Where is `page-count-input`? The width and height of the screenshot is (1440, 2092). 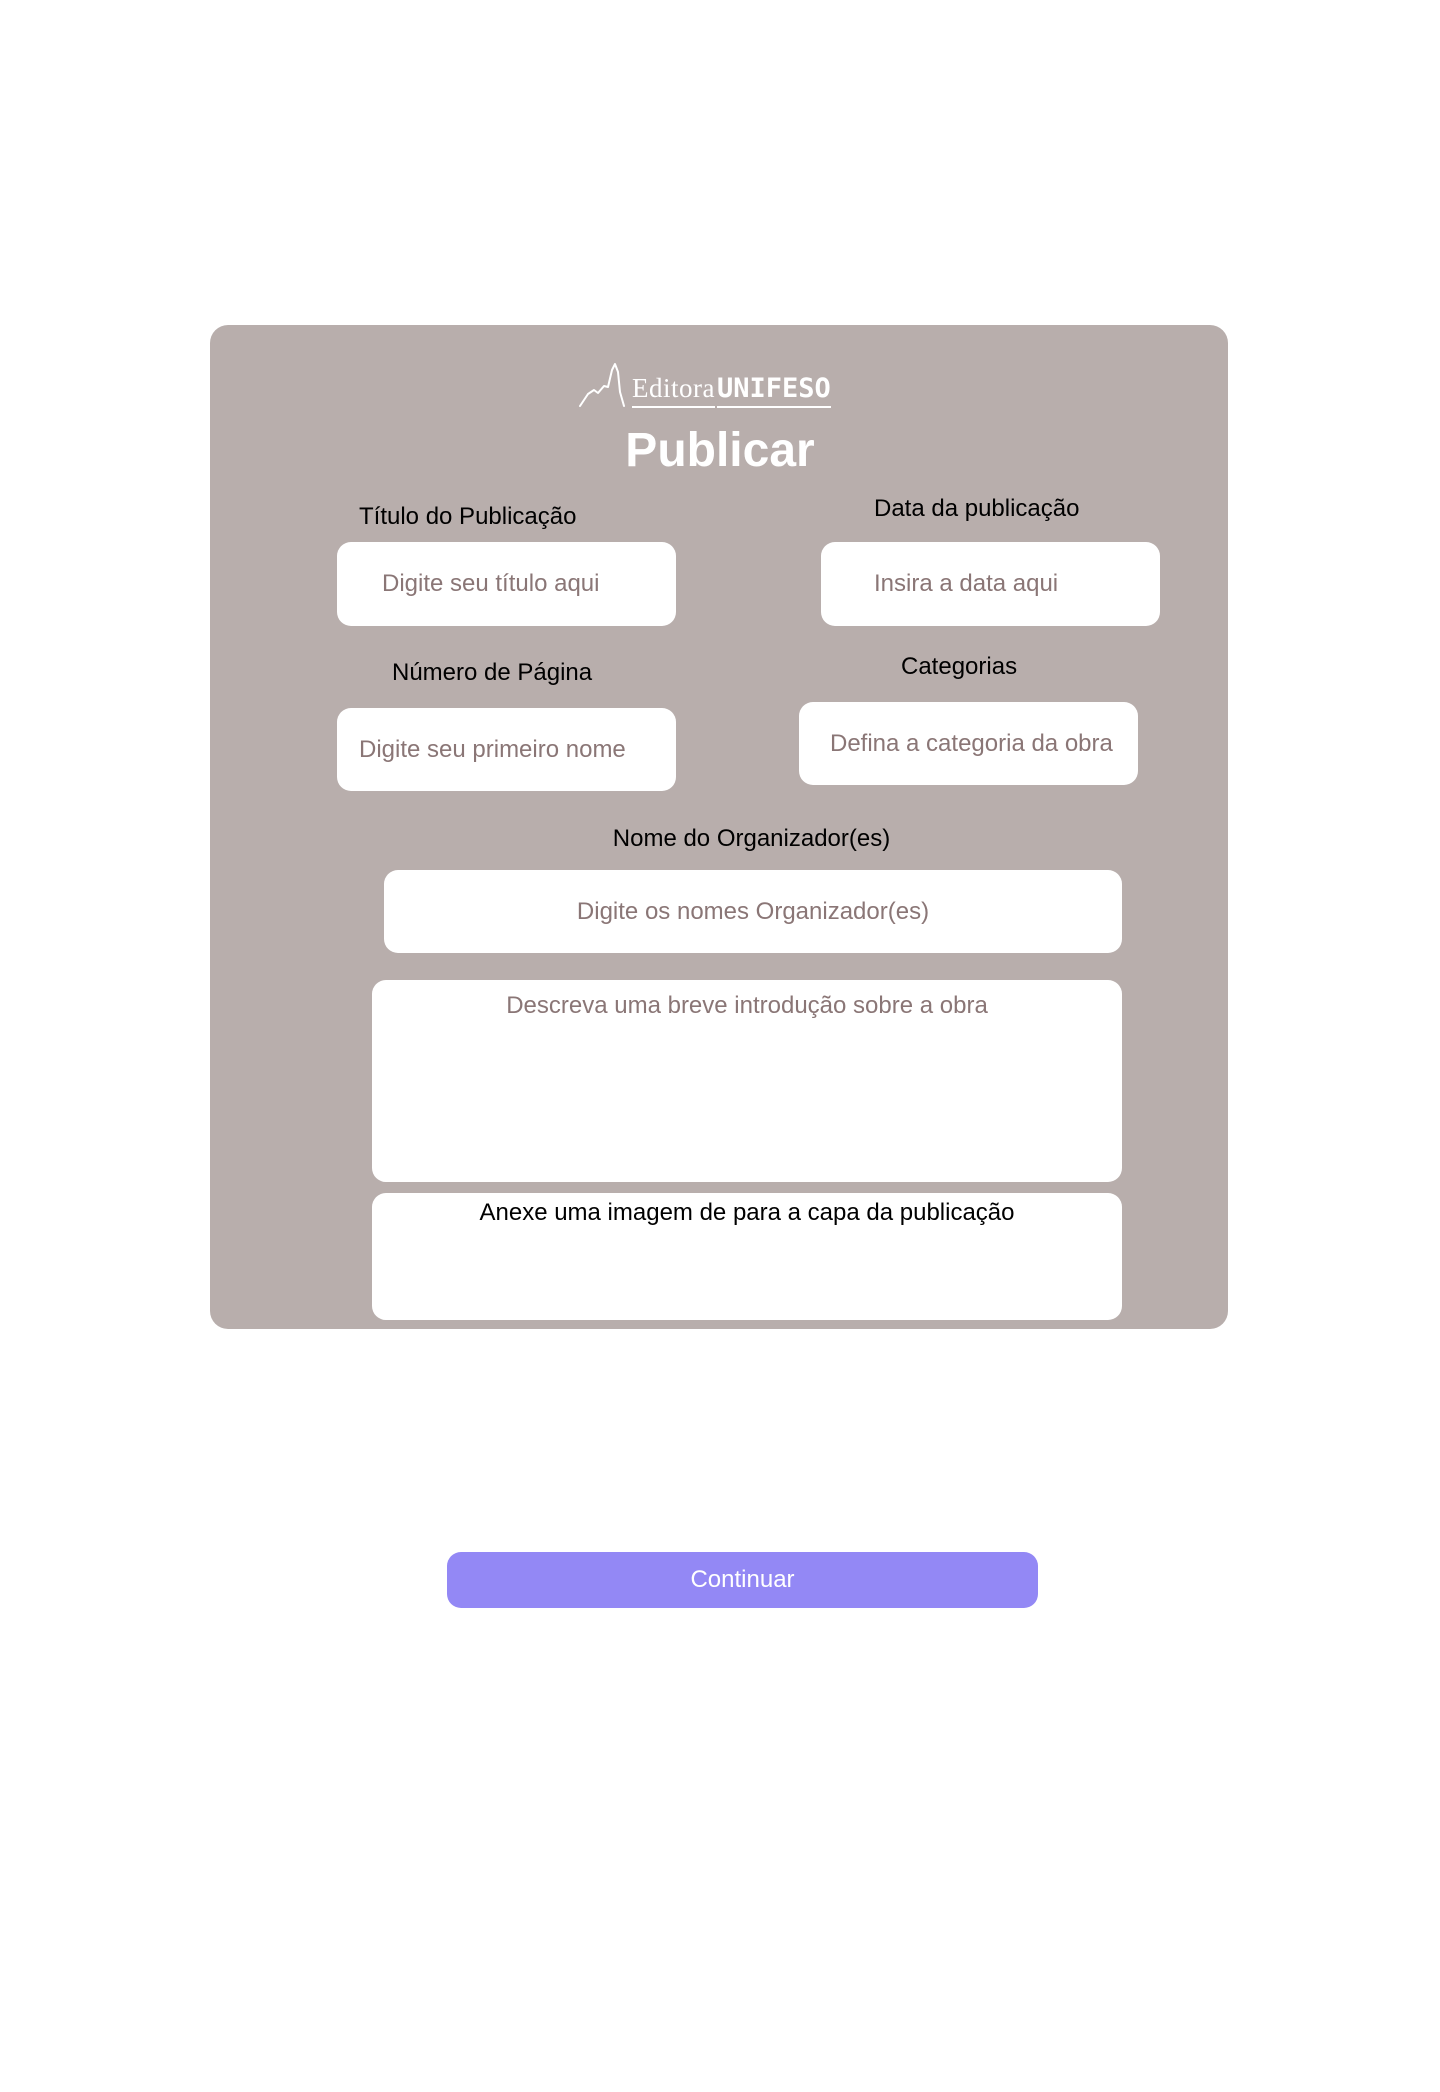
page-count-input is located at coordinates (506, 749).